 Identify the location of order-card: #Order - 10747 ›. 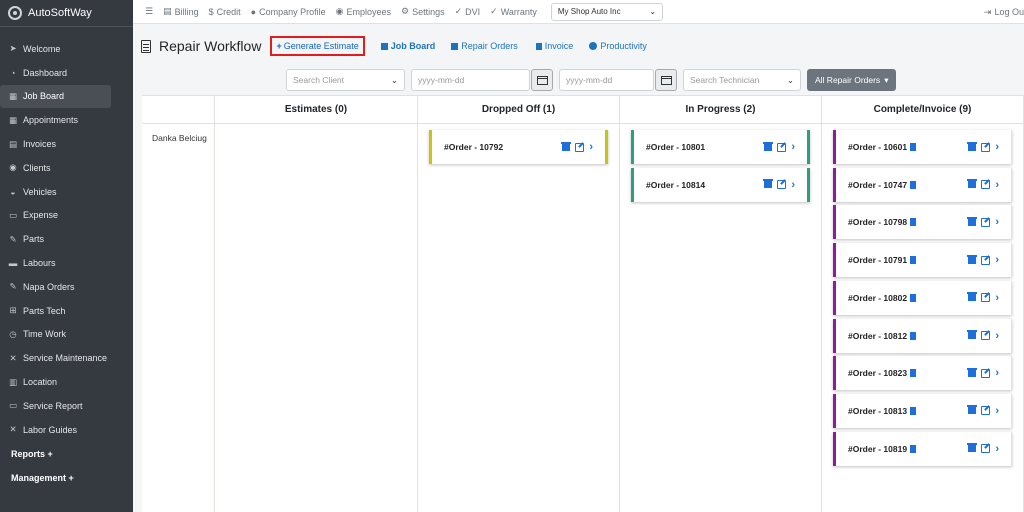
(922, 184).